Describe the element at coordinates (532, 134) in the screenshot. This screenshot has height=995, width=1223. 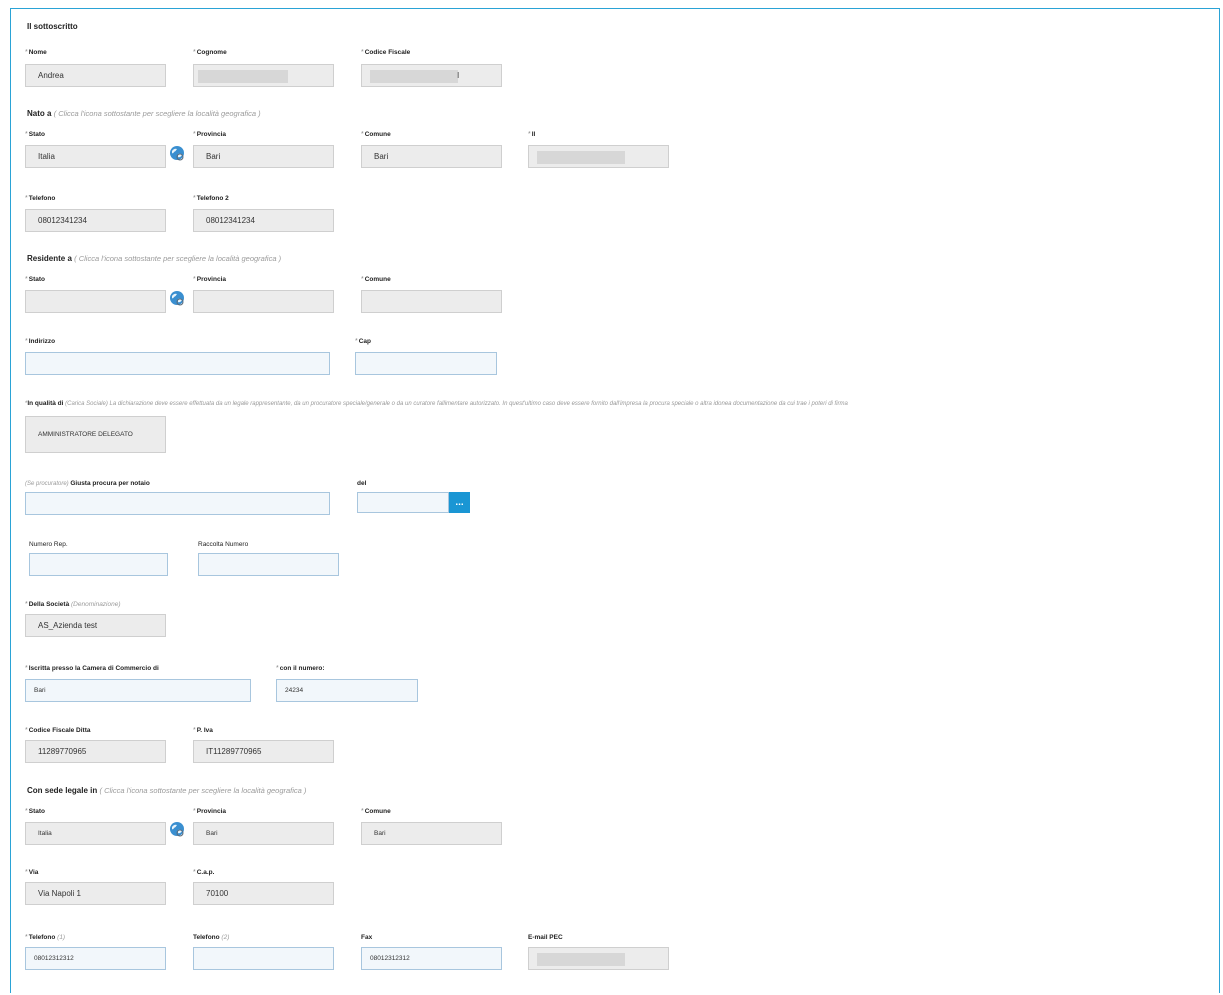
I see `label-nato-il: *Il` at that location.